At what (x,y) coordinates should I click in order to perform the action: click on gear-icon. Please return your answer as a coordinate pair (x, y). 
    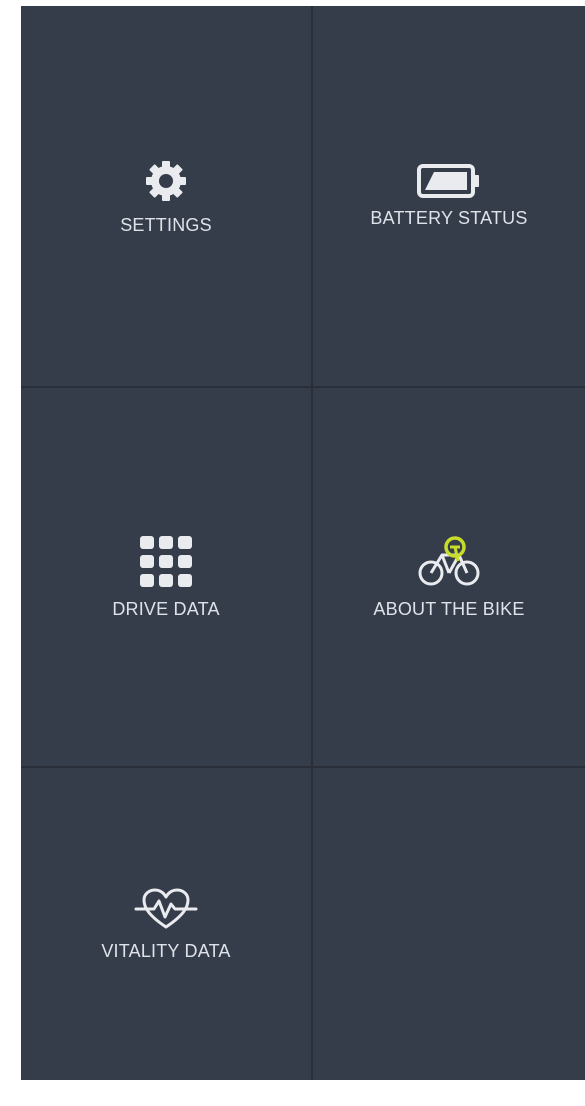
    Looking at the image, I should click on (166, 180).